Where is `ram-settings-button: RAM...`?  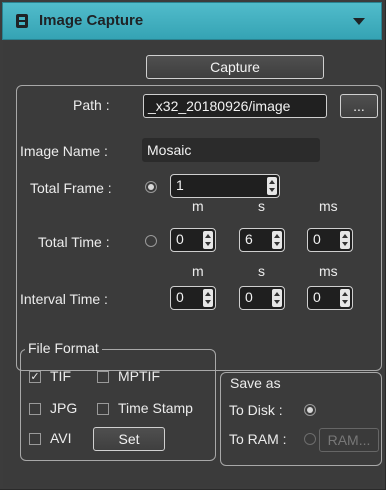
ram-settings-button: RAM... is located at coordinates (349, 440).